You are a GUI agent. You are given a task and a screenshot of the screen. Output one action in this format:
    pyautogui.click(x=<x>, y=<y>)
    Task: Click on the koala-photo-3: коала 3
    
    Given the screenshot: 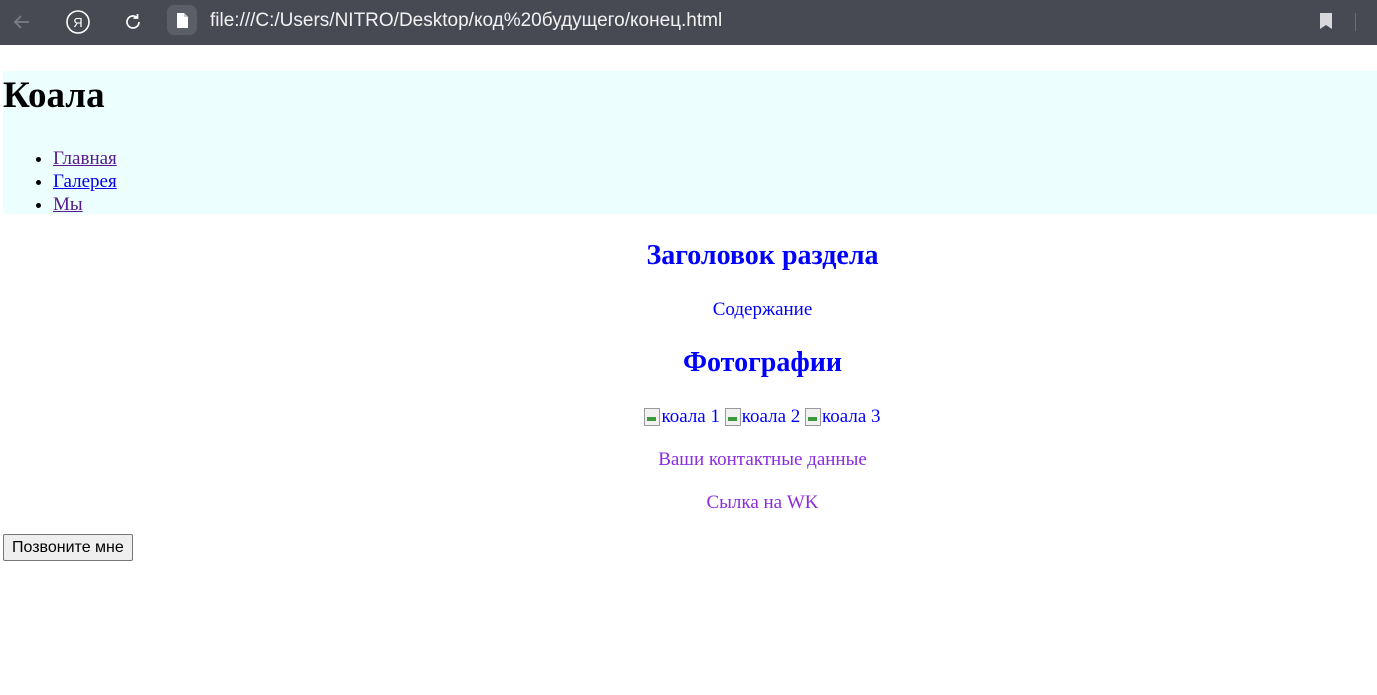 What is the action you would take?
    pyautogui.click(x=843, y=417)
    